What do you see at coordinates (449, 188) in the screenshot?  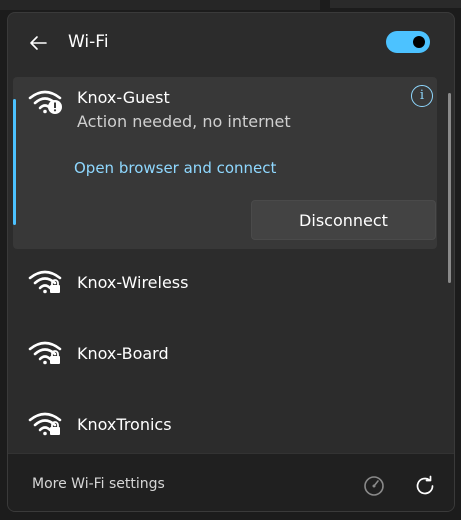 I see `scrollbar-thumb` at bounding box center [449, 188].